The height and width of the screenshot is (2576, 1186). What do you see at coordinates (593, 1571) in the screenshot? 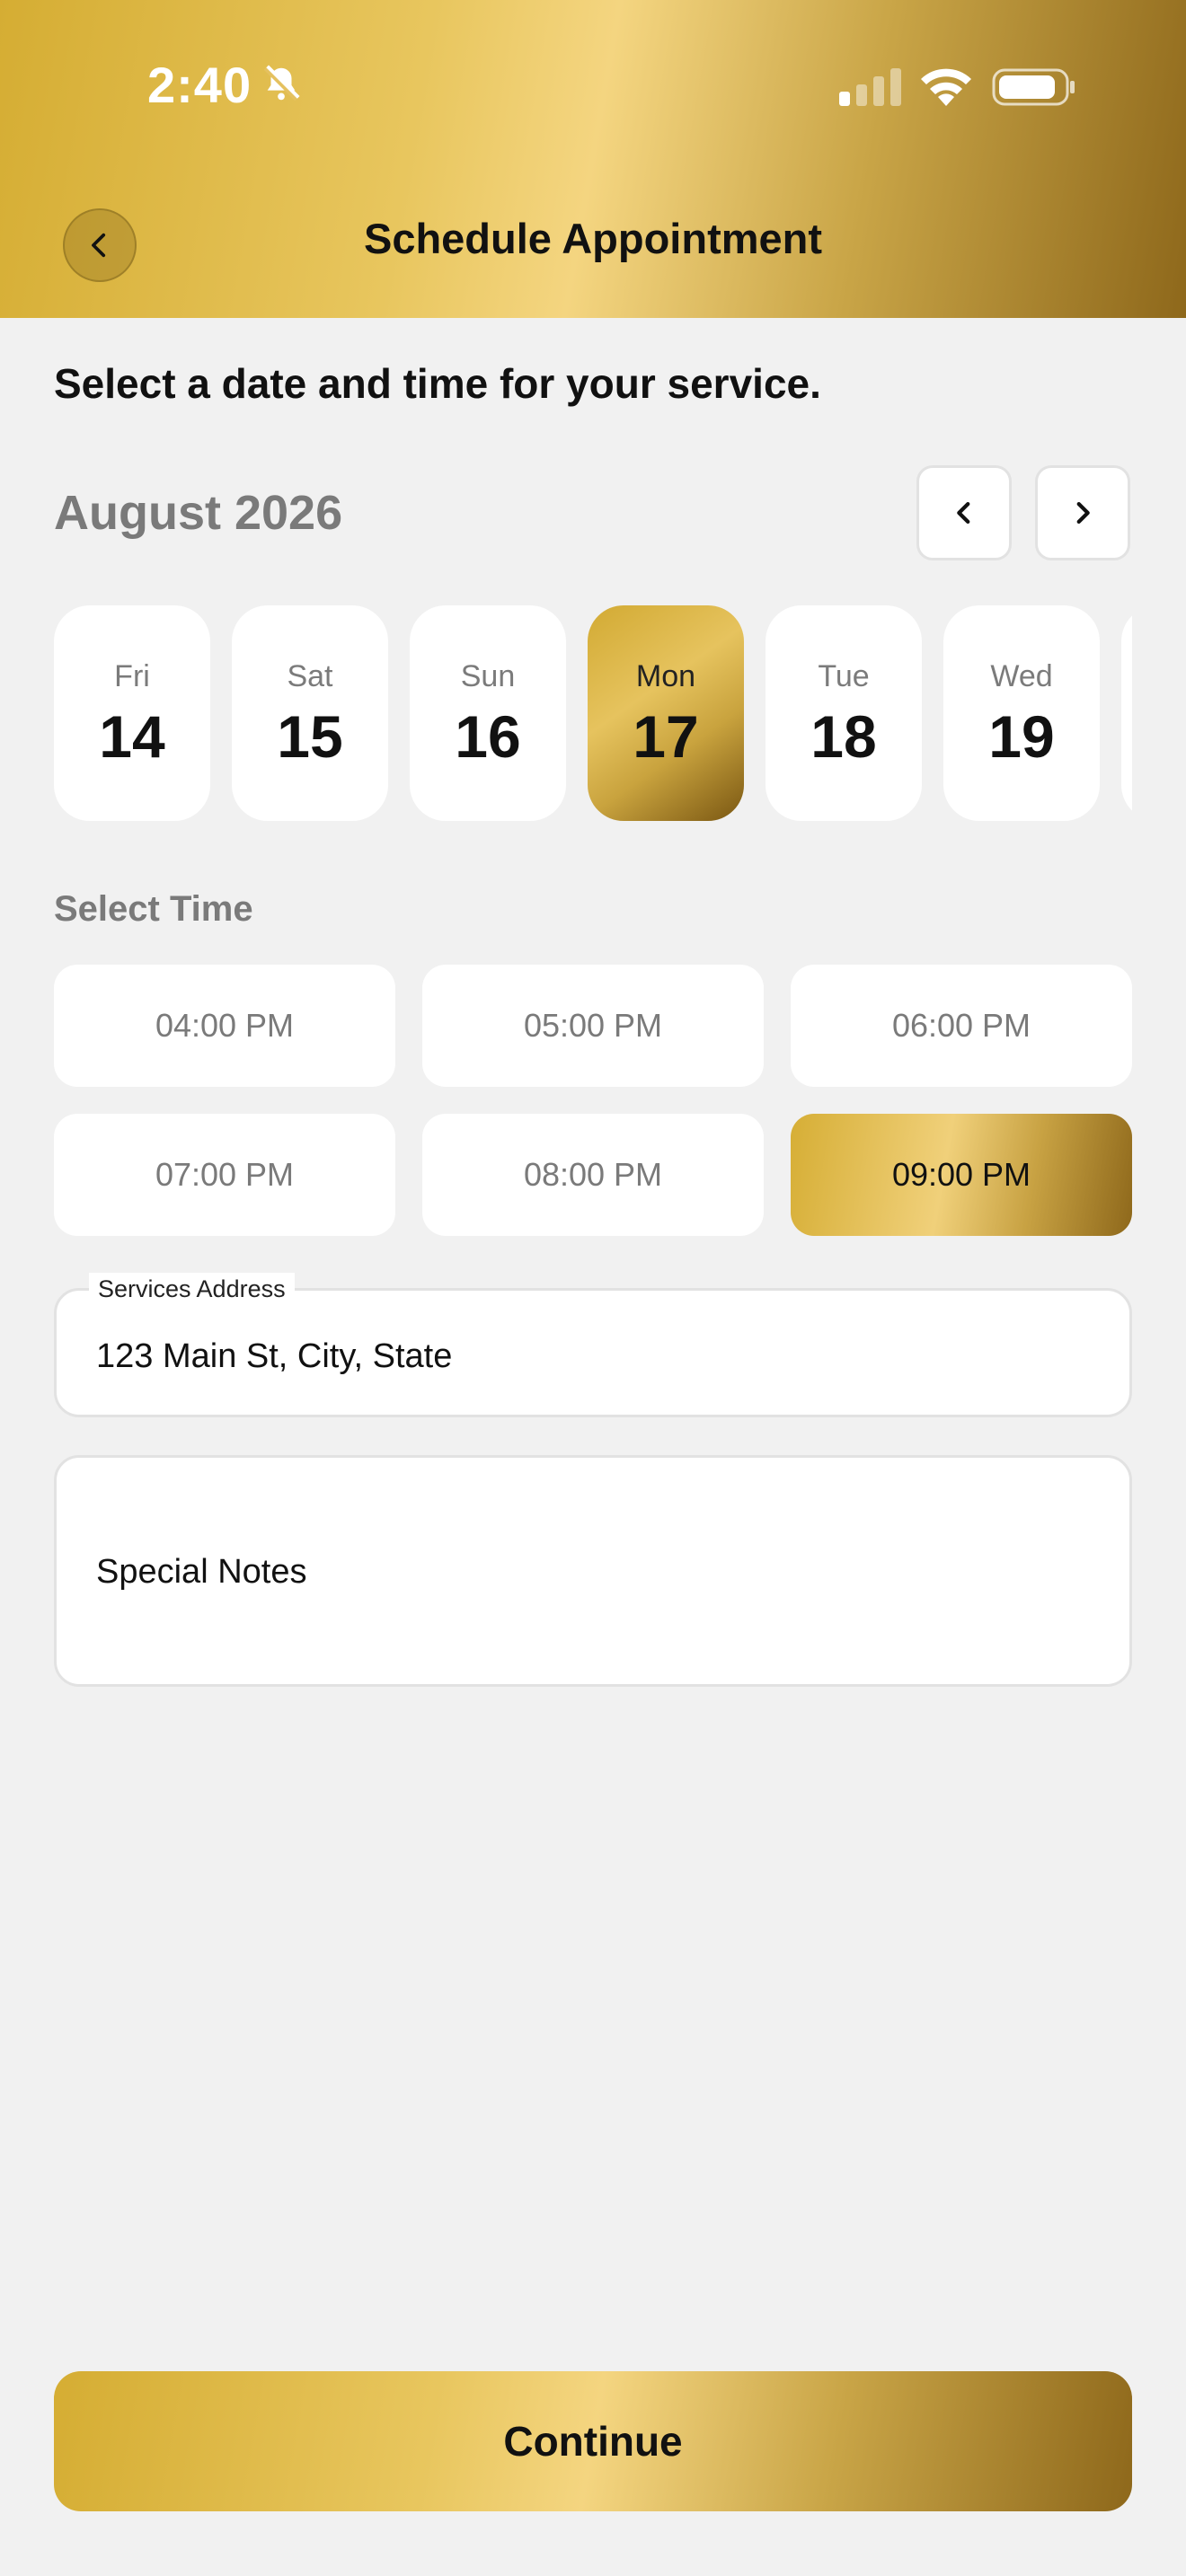
I see `special-notes-field: Special Notes` at bounding box center [593, 1571].